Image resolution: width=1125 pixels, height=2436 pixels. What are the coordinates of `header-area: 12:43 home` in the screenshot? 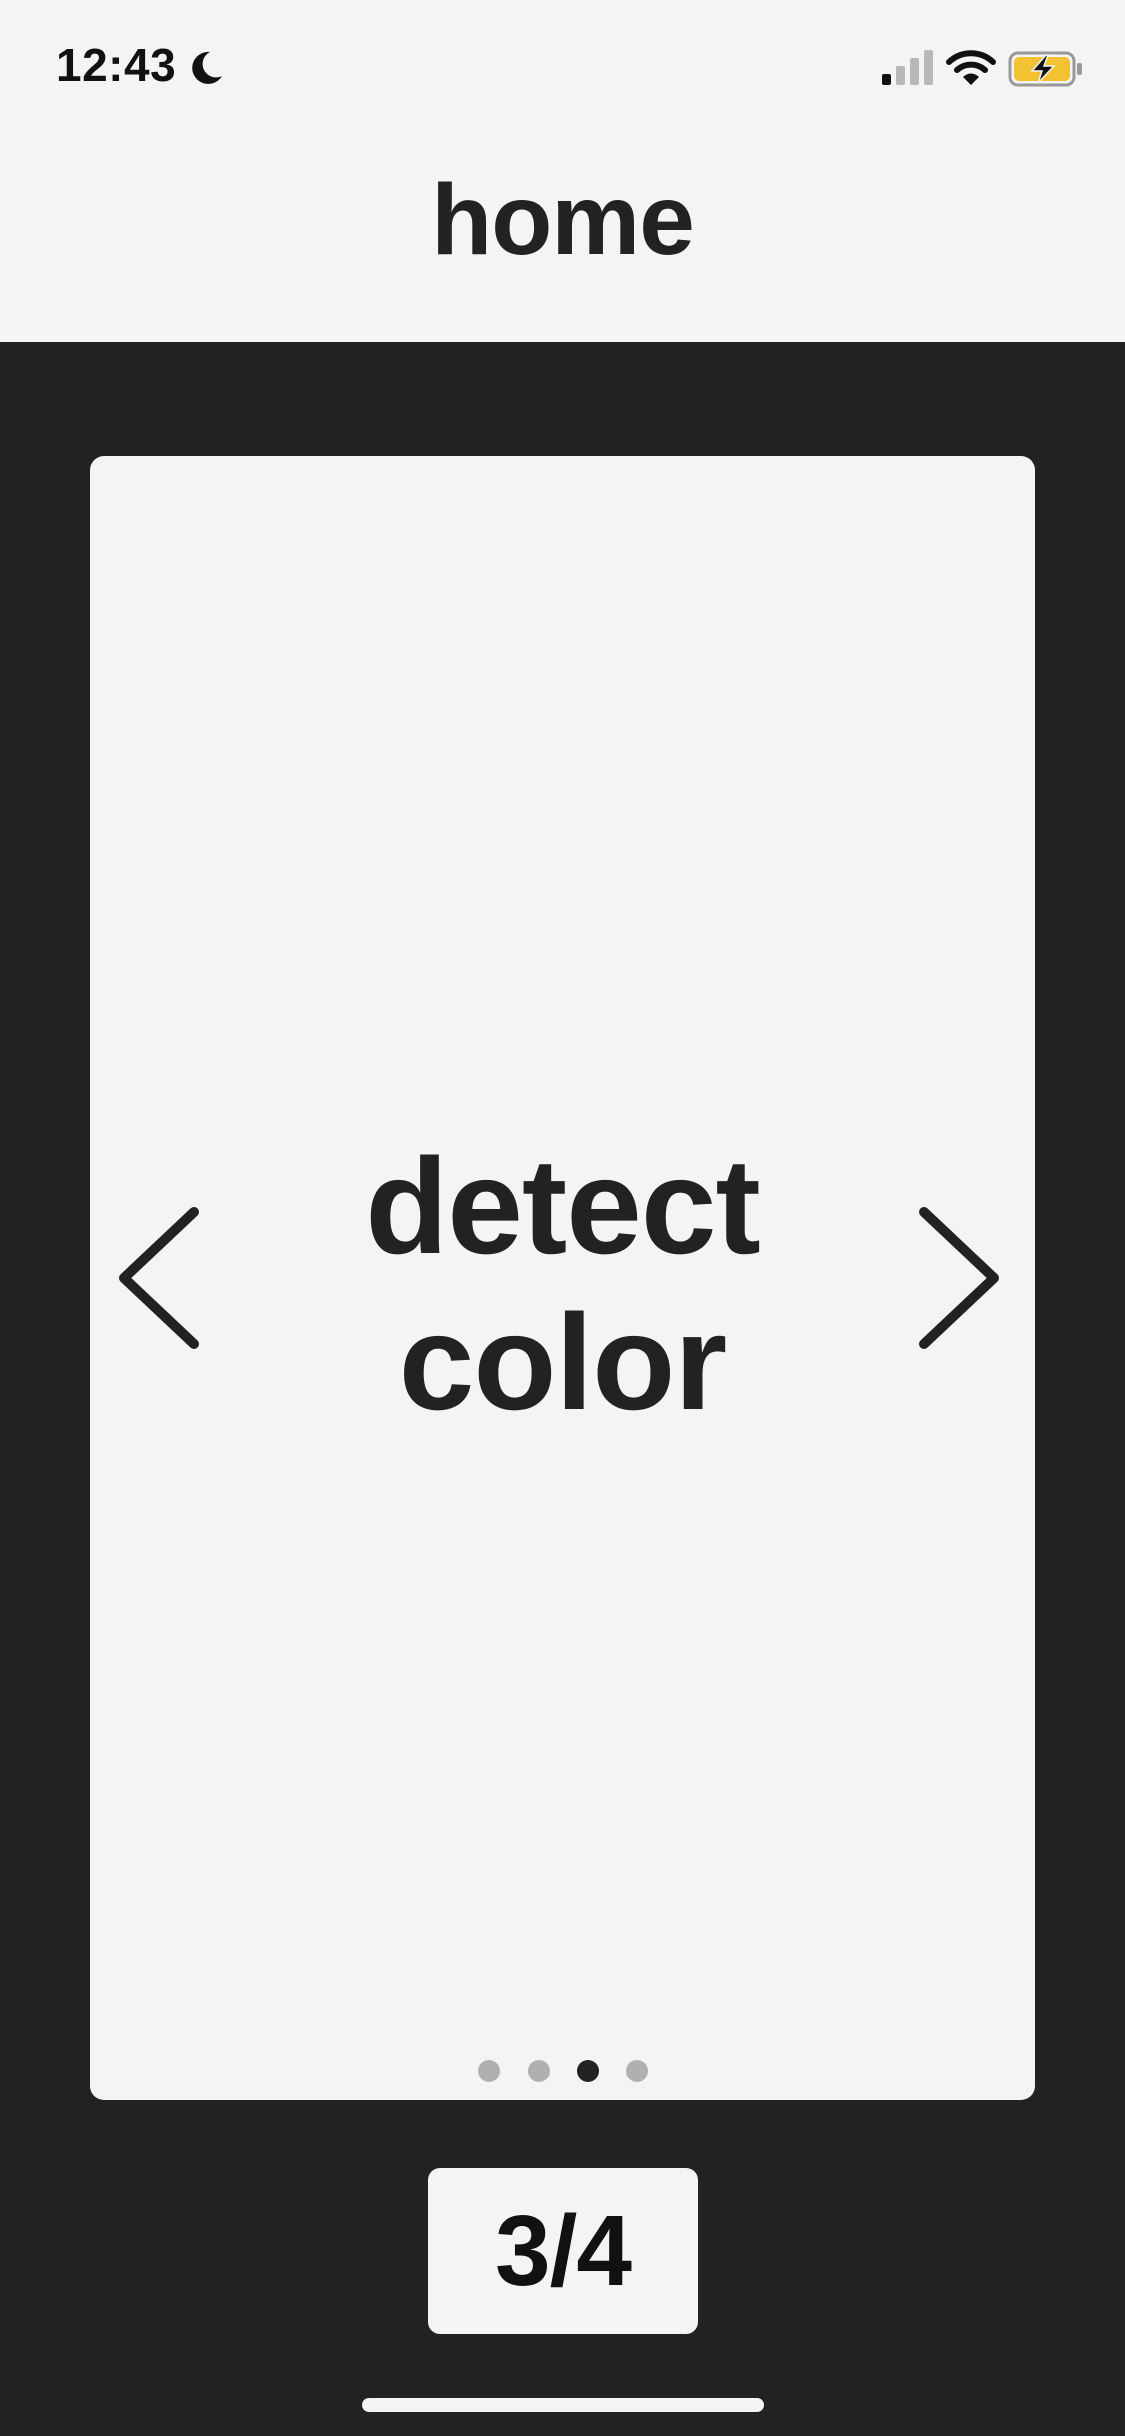 It's located at (562, 171).